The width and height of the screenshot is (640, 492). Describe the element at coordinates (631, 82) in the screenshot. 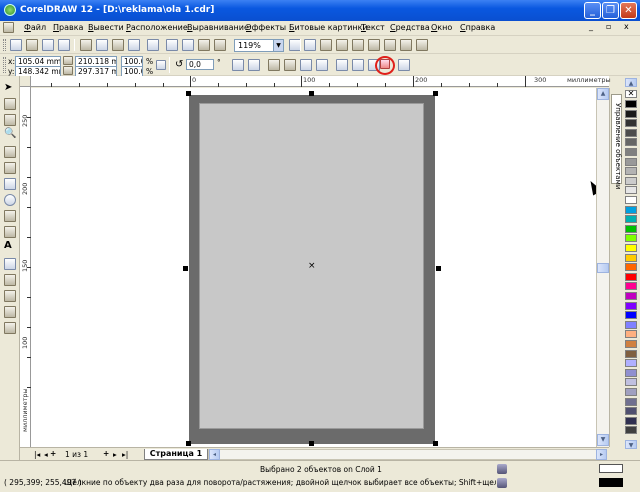

I see `palette-scroll-up-button: ▲` at that location.